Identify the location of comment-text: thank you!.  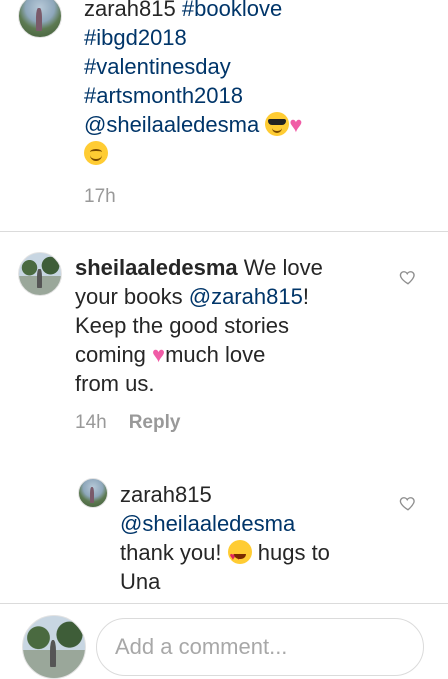
(174, 552).